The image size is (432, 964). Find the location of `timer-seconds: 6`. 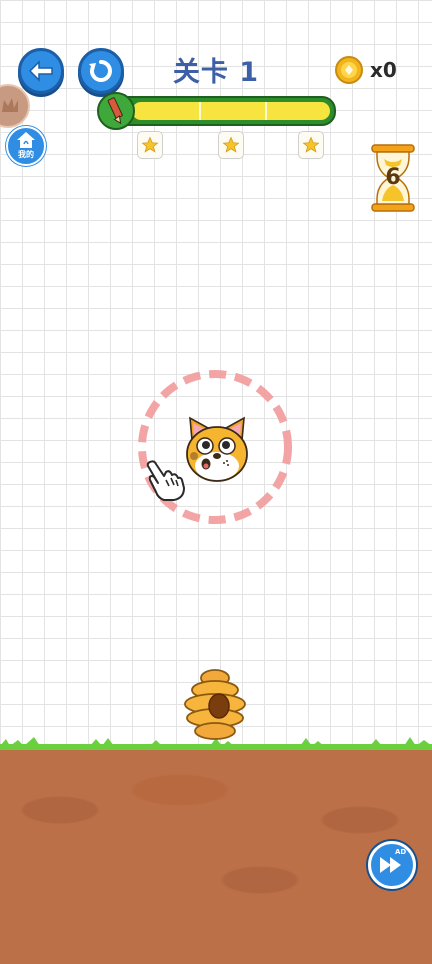

timer-seconds: 6 is located at coordinates (393, 177).